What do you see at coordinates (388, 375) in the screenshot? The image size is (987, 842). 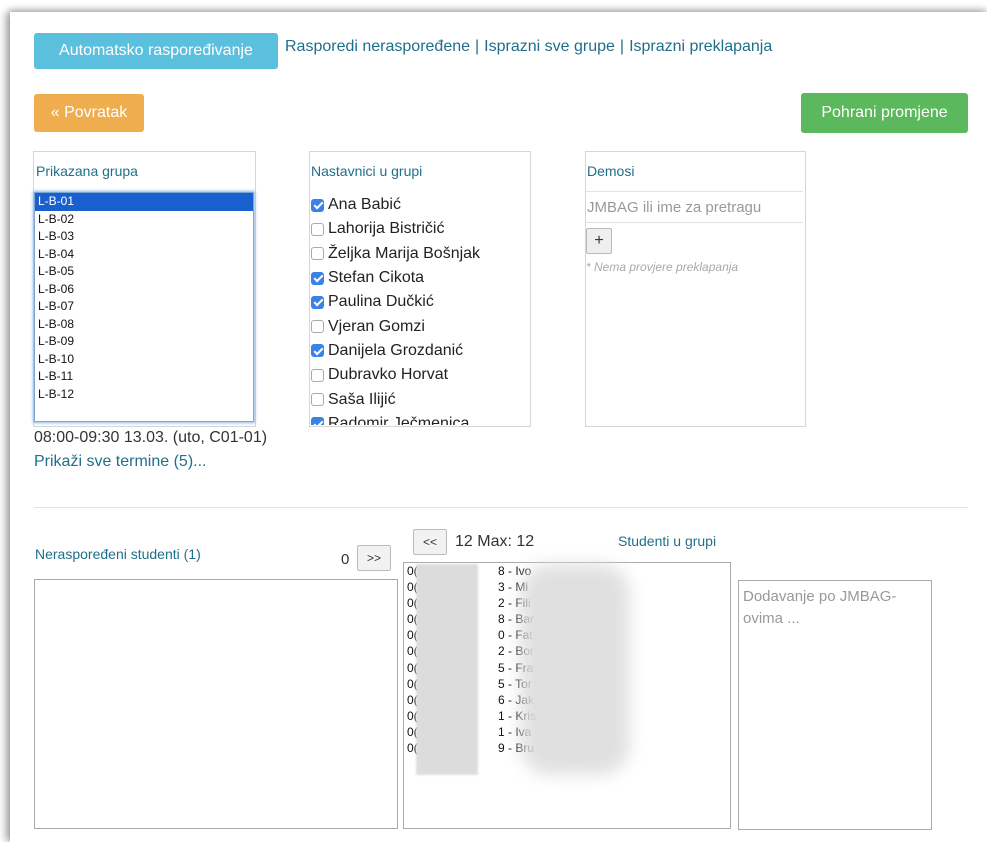 I see `teacher-name: Dubravko Horvat` at bounding box center [388, 375].